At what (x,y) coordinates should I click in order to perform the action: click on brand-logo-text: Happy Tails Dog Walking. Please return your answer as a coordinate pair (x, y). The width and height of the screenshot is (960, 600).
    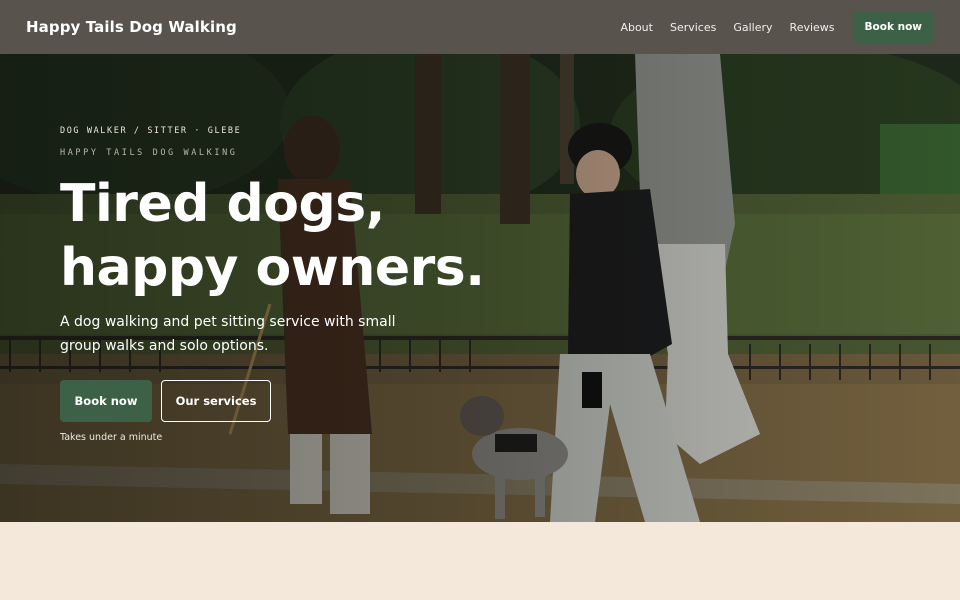
    Looking at the image, I should click on (131, 27).